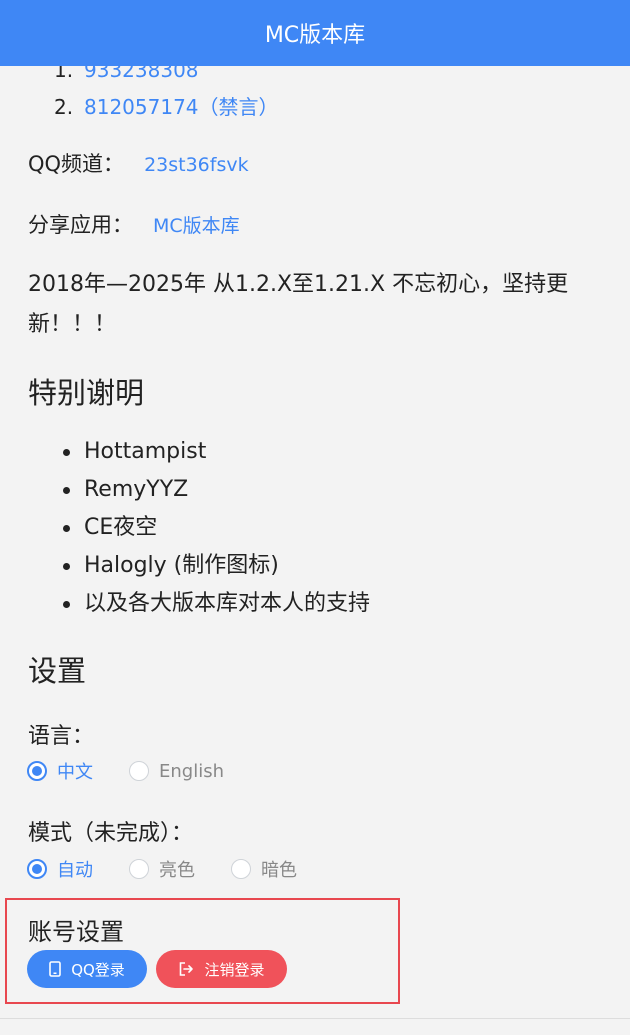 This screenshot has width=630, height=1035. I want to click on qq-channel-row: QQ频道： 23st36fsvk, so click(138, 163).